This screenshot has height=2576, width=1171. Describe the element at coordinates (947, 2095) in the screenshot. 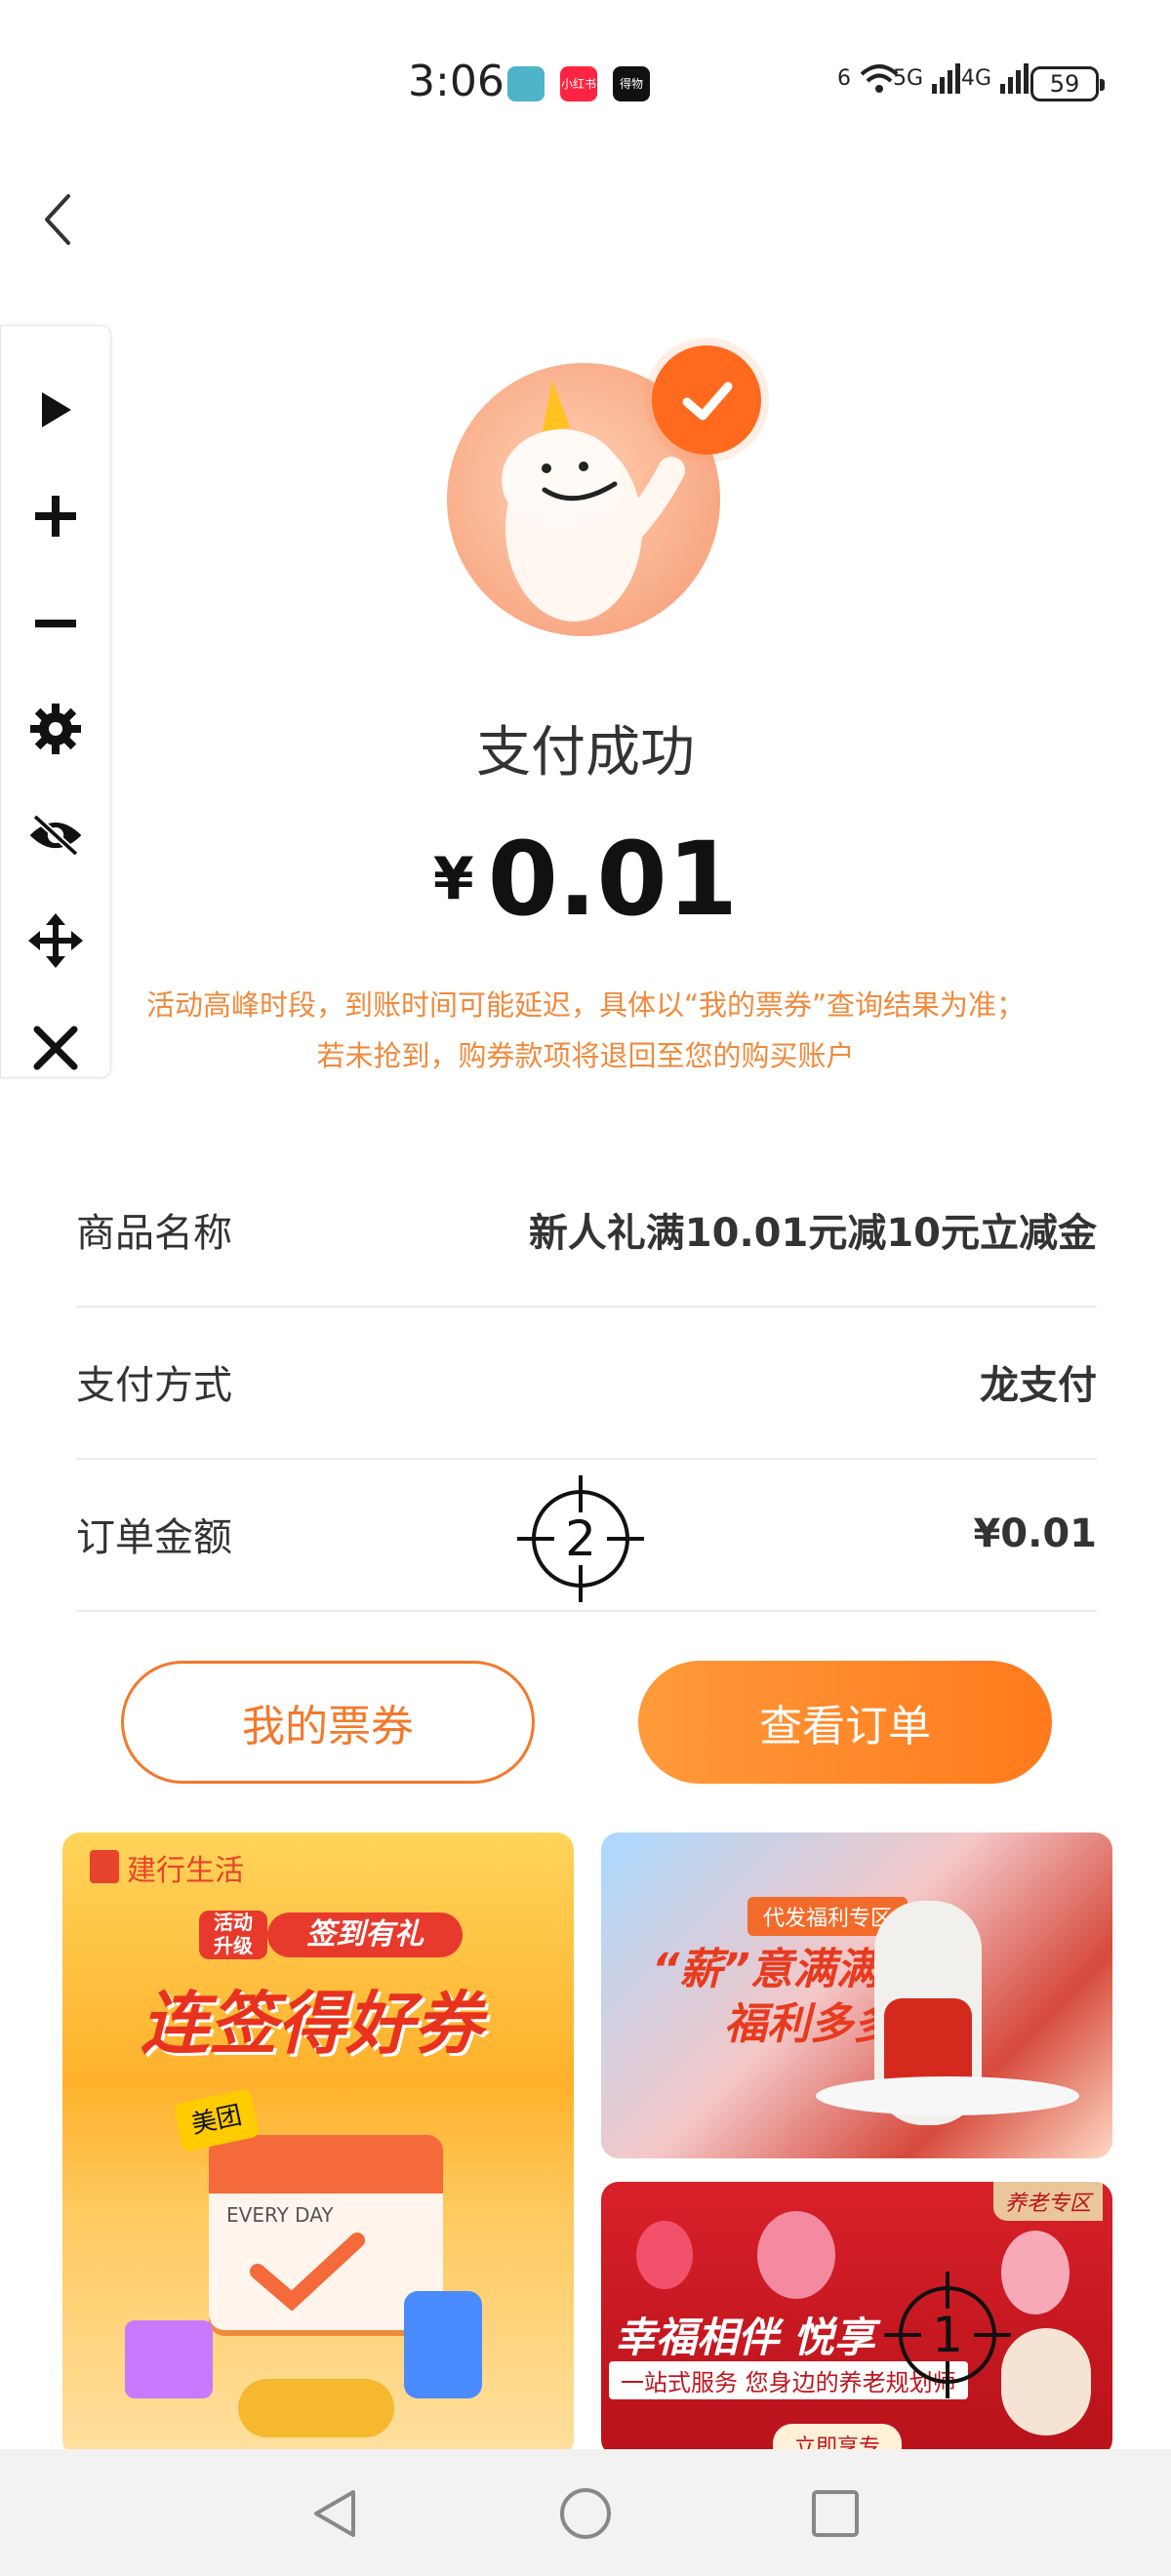

I see `podium-illustration` at that location.